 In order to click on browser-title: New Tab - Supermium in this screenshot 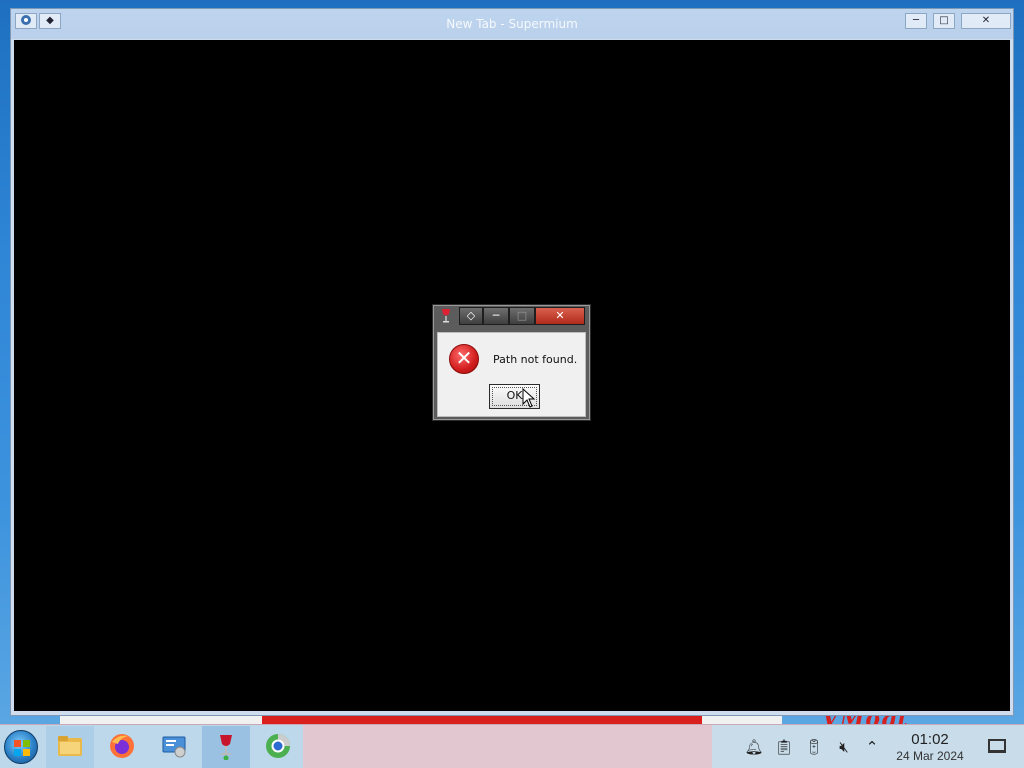, I will do `click(512, 24)`.